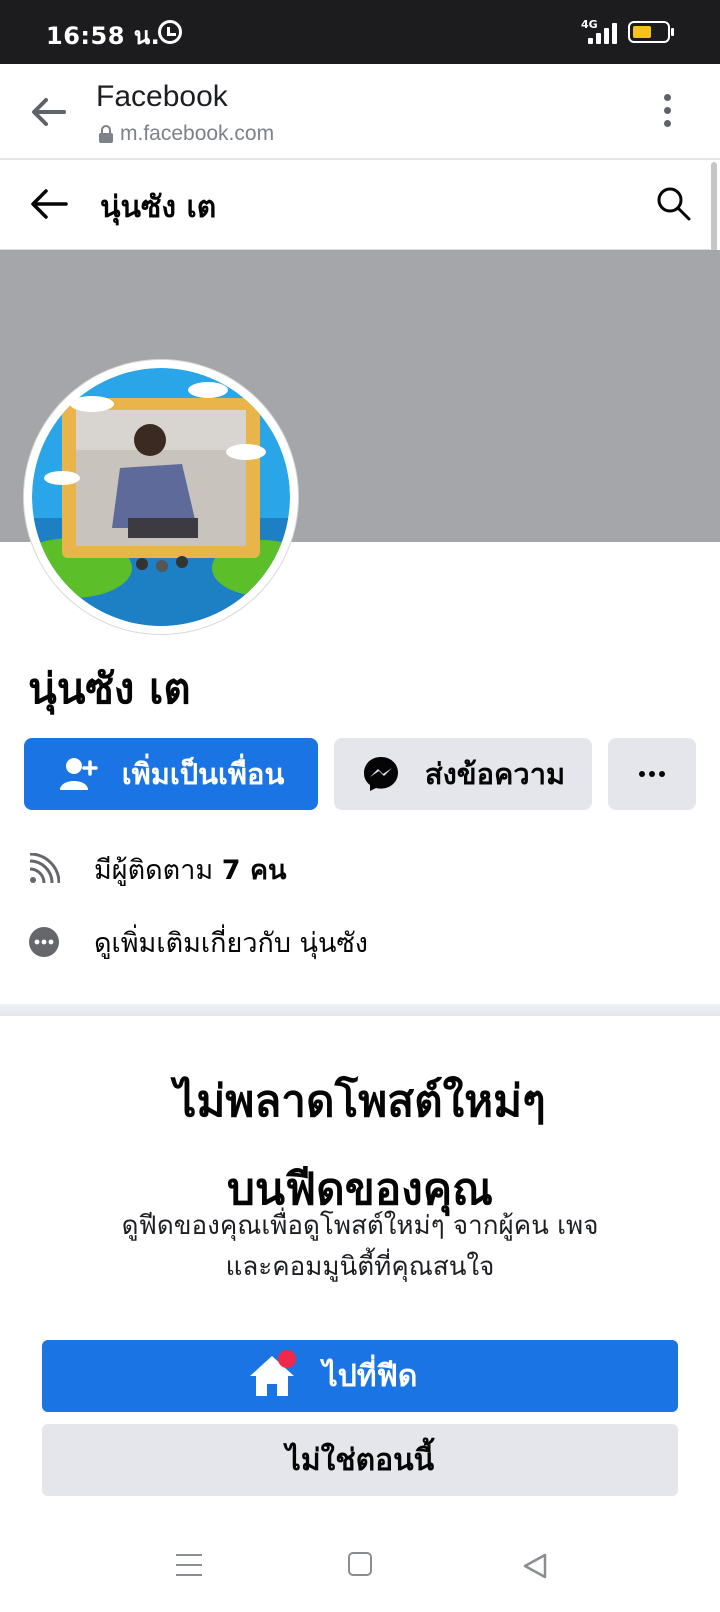  What do you see at coordinates (360, 112) in the screenshot?
I see `browser-toolbar: Facebook m.facebook.com` at bounding box center [360, 112].